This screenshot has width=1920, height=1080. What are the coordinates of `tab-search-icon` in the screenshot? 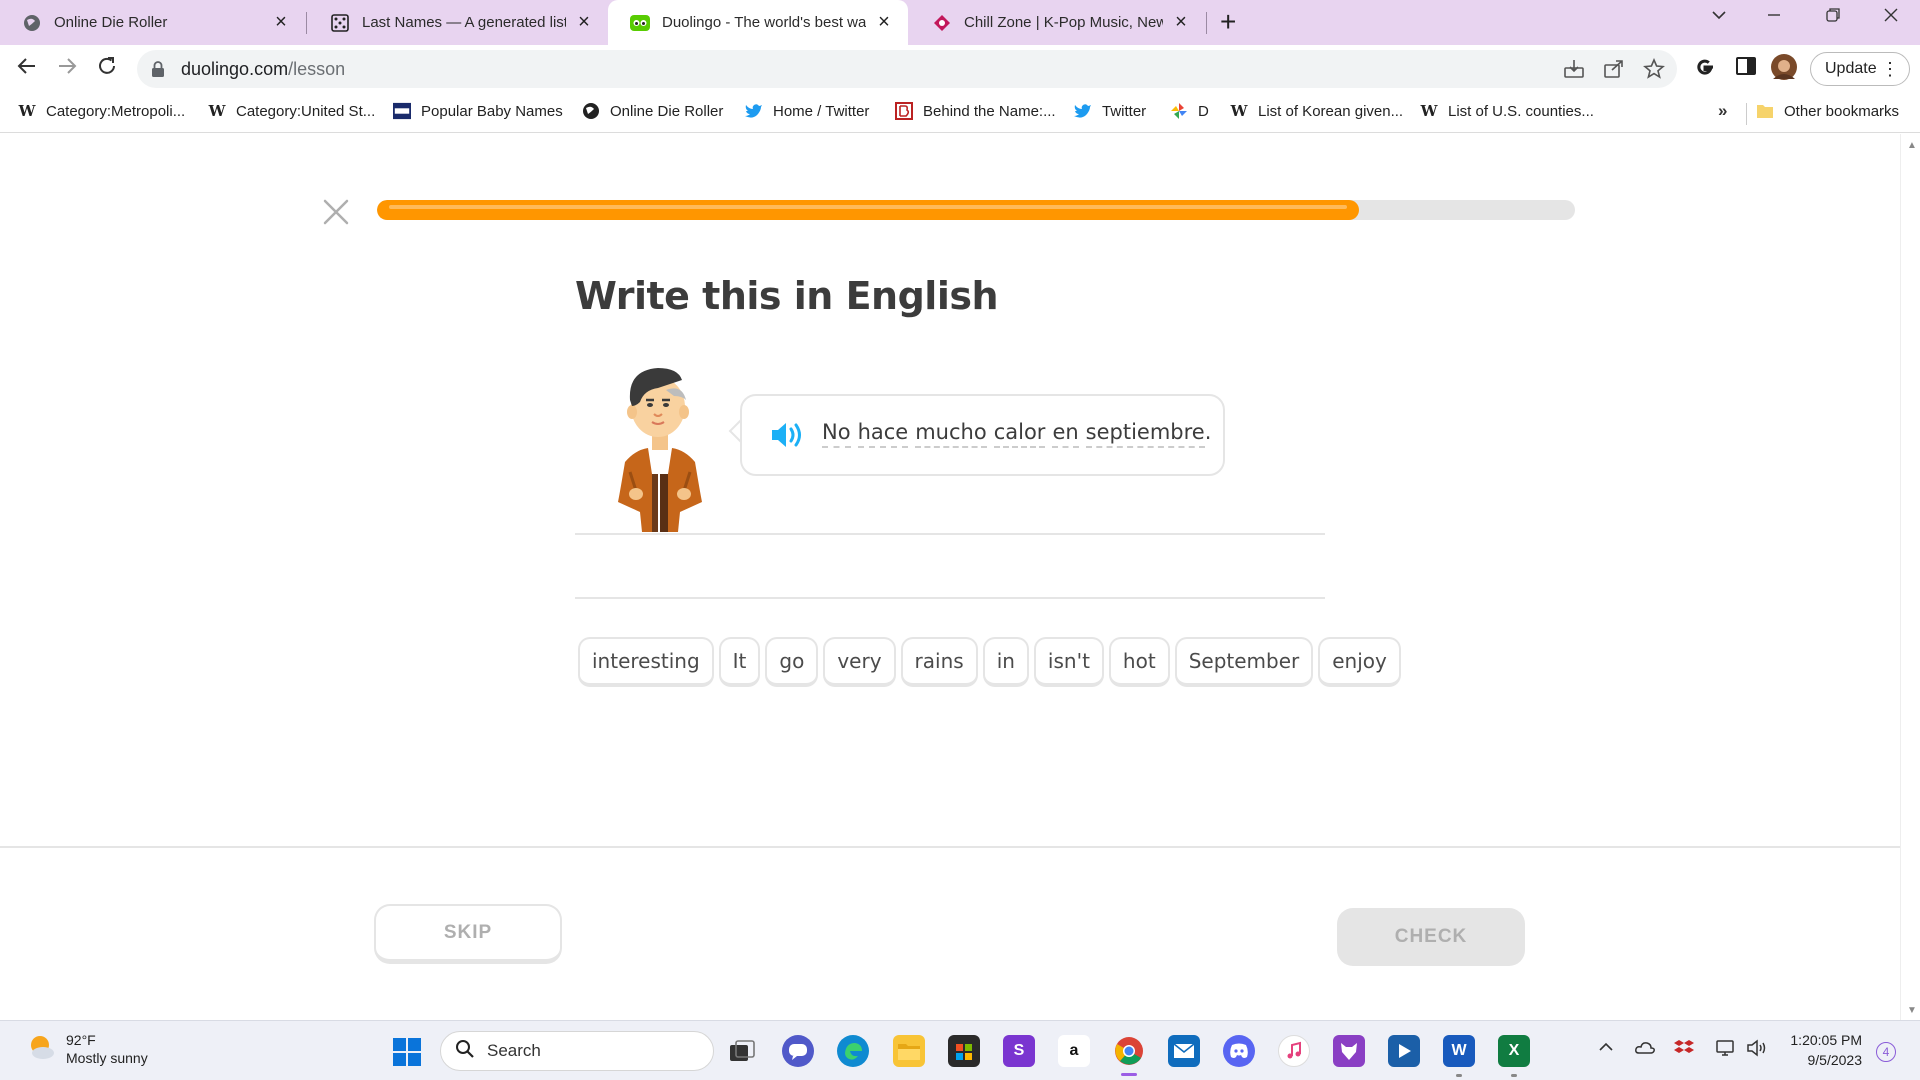 It's located at (1719, 18).